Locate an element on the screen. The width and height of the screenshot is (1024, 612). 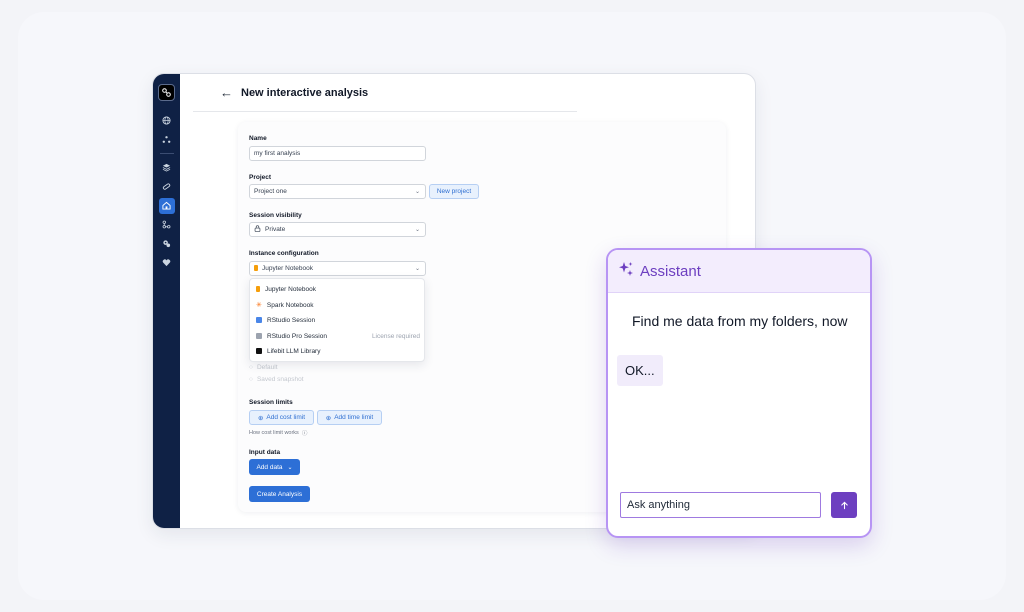
name-label: Name is located at coordinates (258, 138).